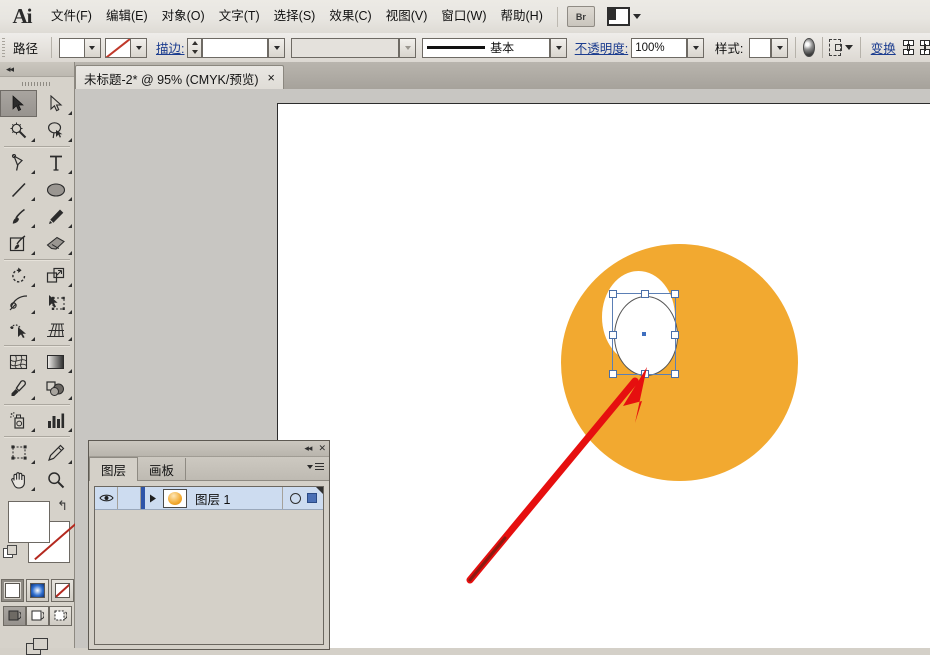 The image size is (930, 655). Describe the element at coordinates (18, 479) in the screenshot. I see `hand-tool` at that location.